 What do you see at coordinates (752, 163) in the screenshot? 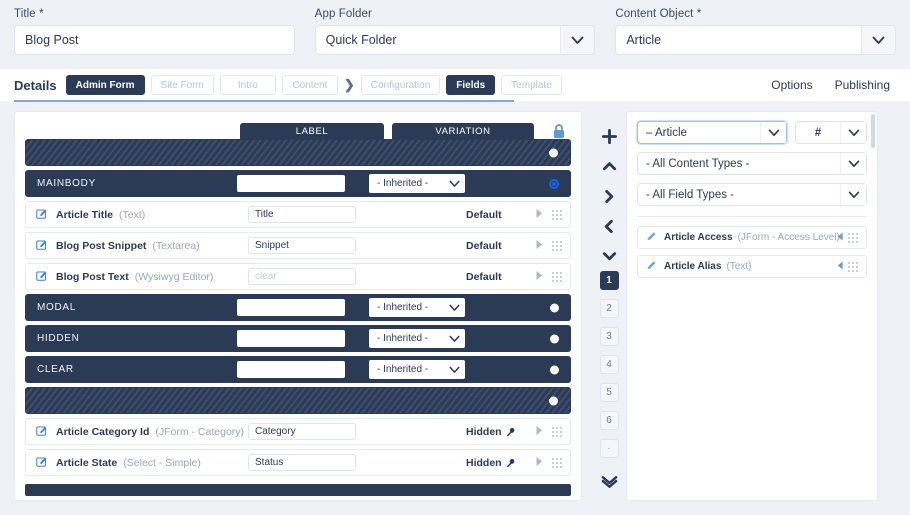
I see `content-types-filter-select: - All Content Types -` at bounding box center [752, 163].